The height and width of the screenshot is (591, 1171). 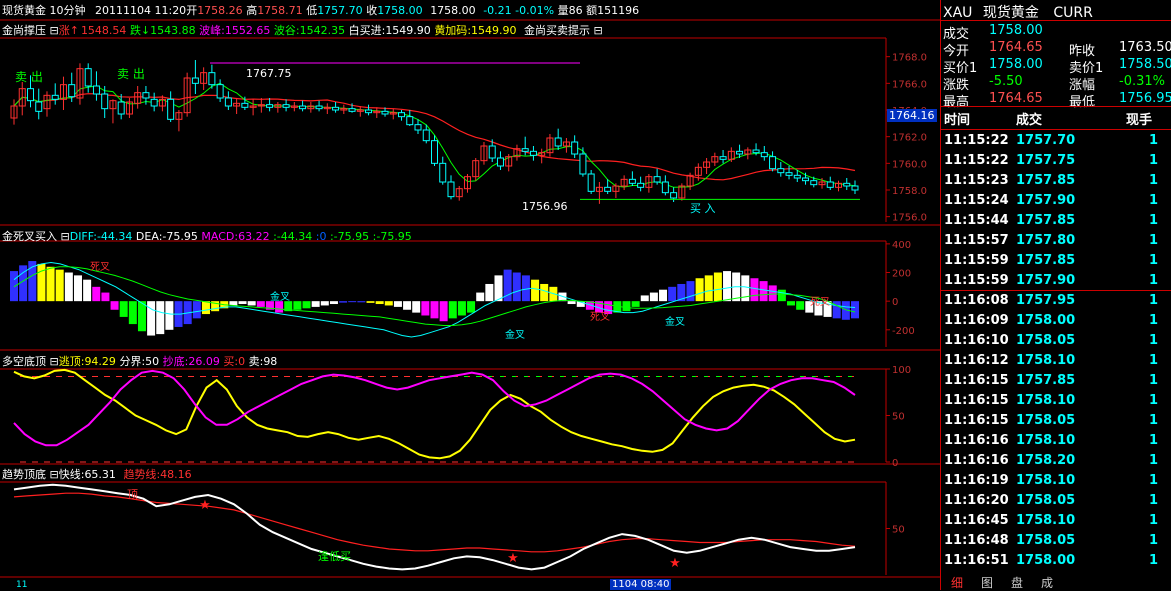 I want to click on quote-tab: 图, so click(x=987, y=582).